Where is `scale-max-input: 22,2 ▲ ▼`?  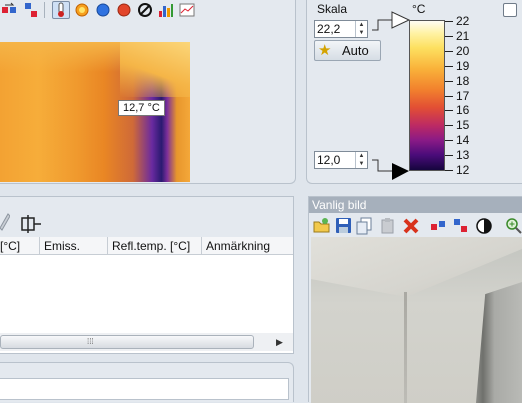 scale-max-input: 22,2 ▲ ▼ is located at coordinates (341, 29).